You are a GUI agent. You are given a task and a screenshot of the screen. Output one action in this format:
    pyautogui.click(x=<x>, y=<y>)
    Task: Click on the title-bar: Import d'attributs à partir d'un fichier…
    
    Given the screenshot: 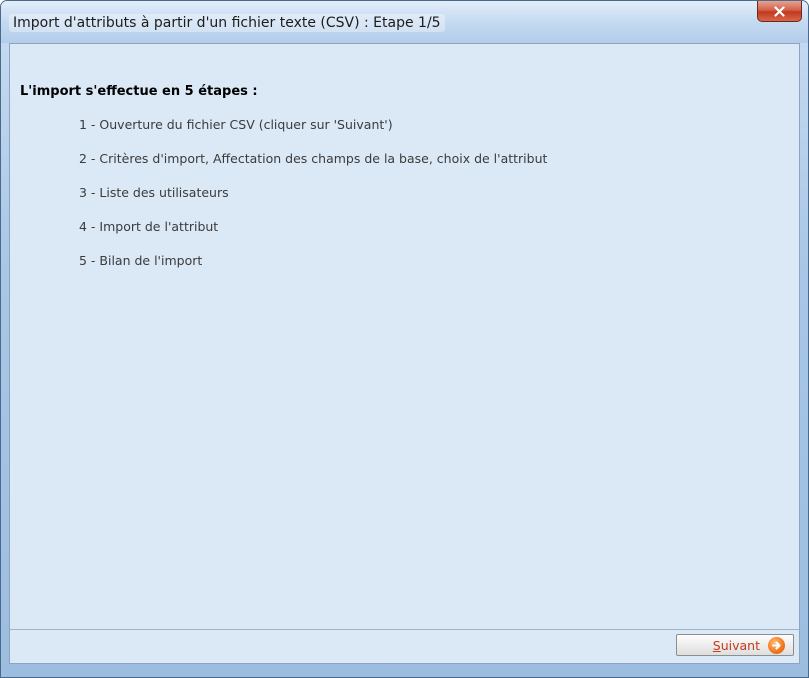 What is the action you would take?
    pyautogui.click(x=404, y=22)
    